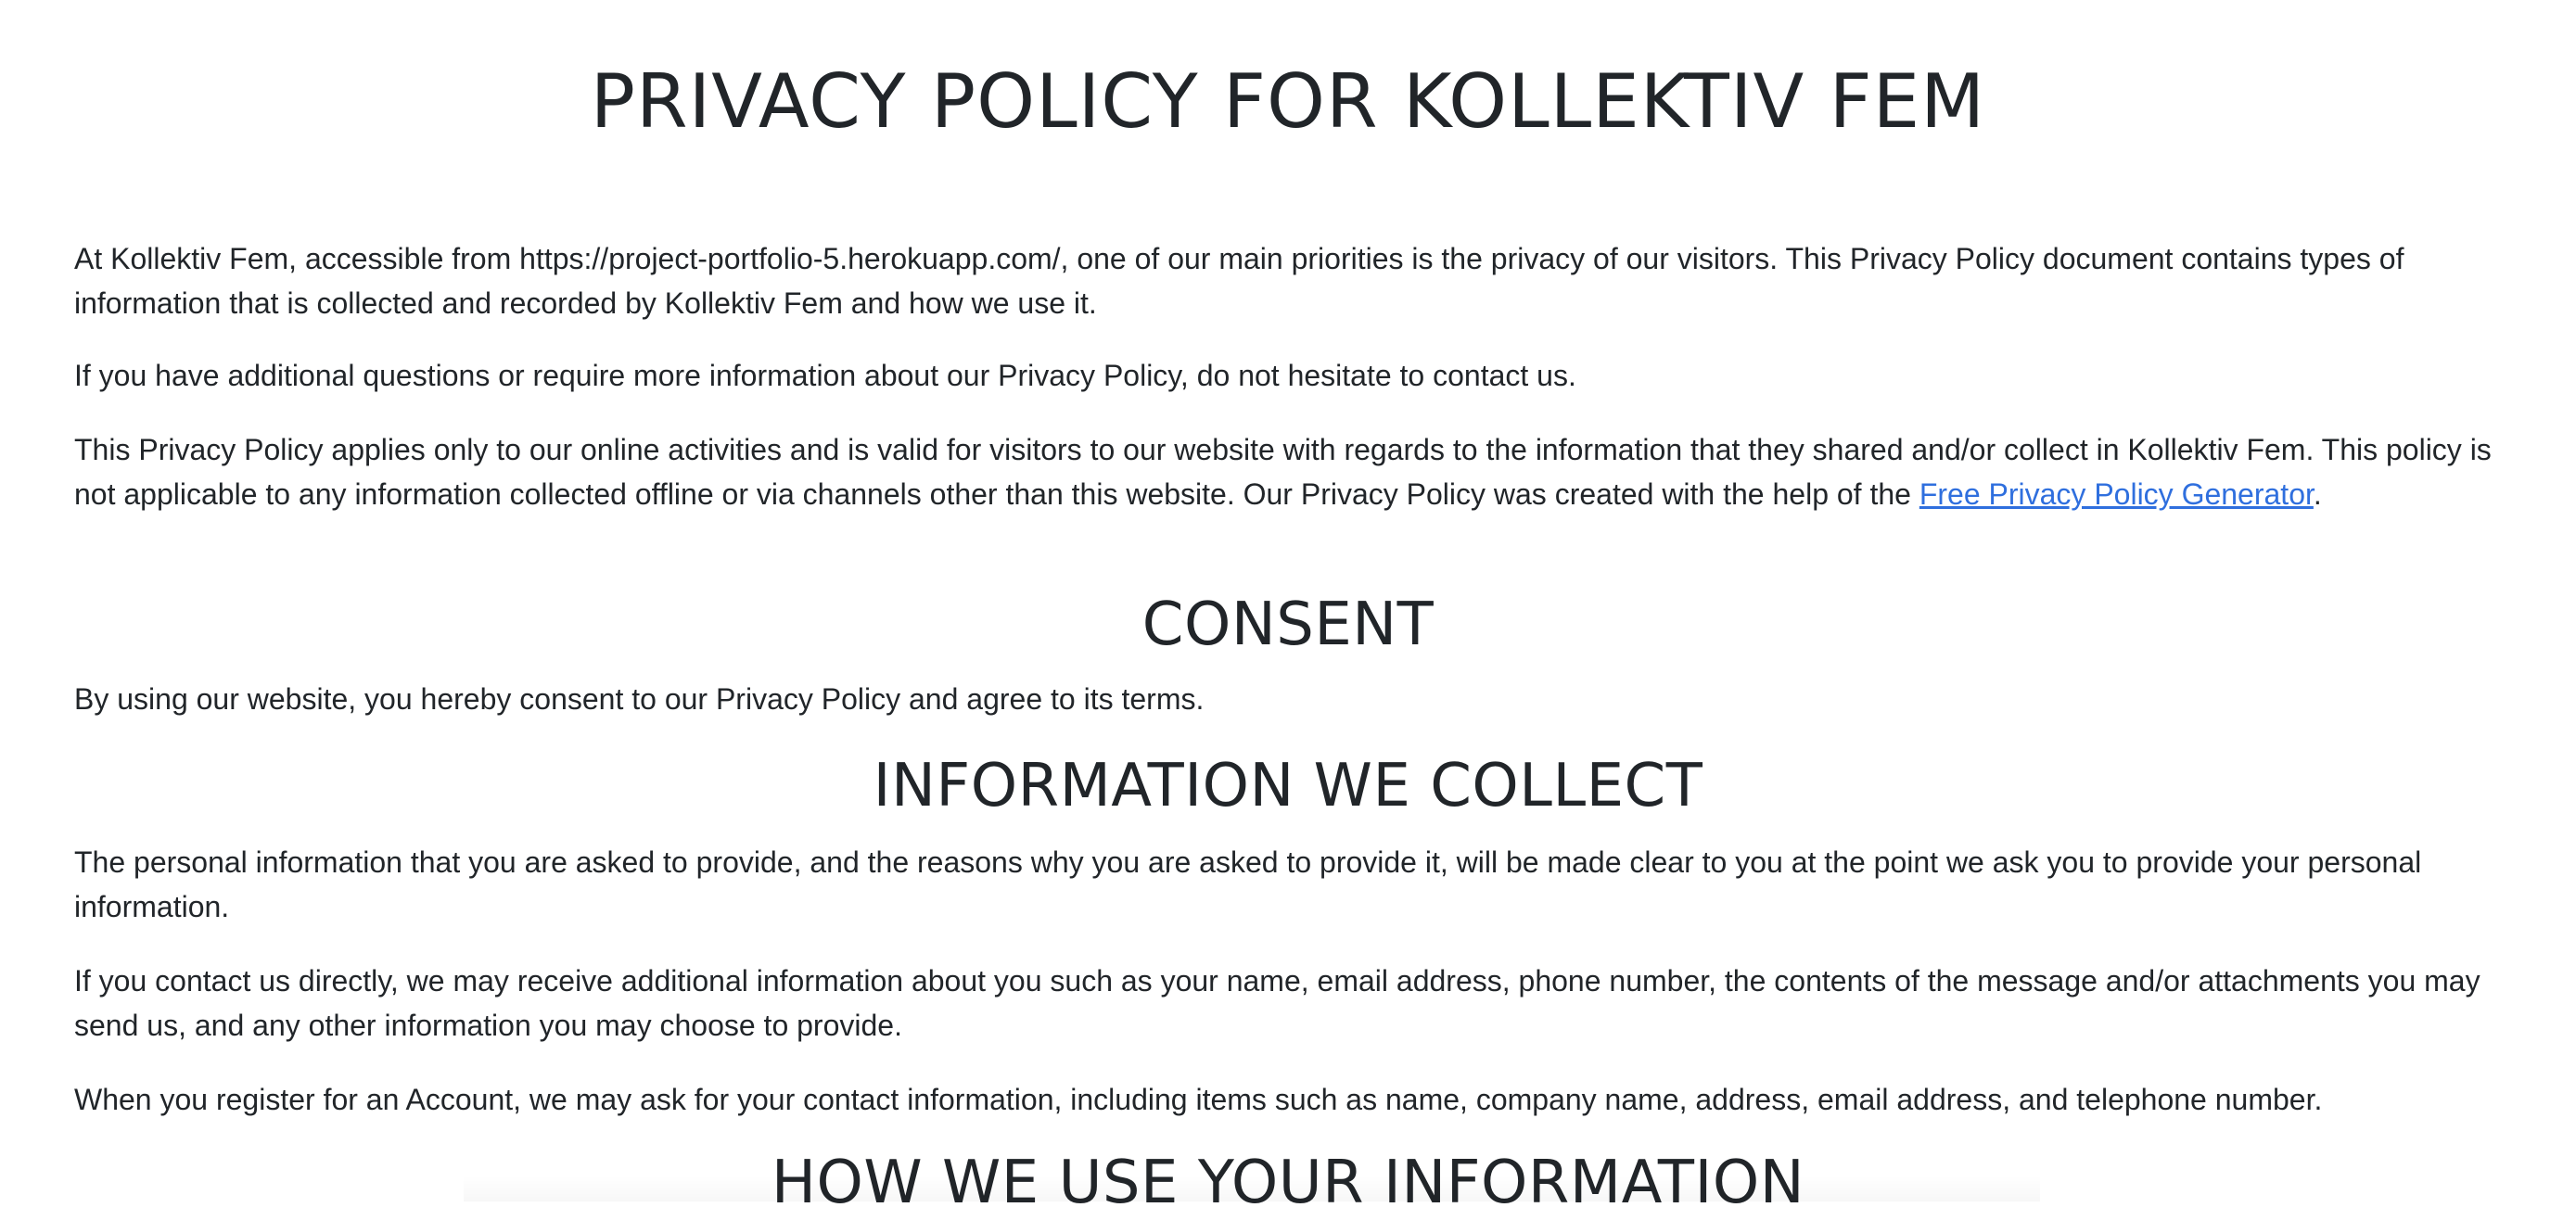 The image size is (2576, 1220). Describe the element at coordinates (1288, 786) in the screenshot. I see `information-we-collect-heading: INFORMATION WE COLLECT` at that location.